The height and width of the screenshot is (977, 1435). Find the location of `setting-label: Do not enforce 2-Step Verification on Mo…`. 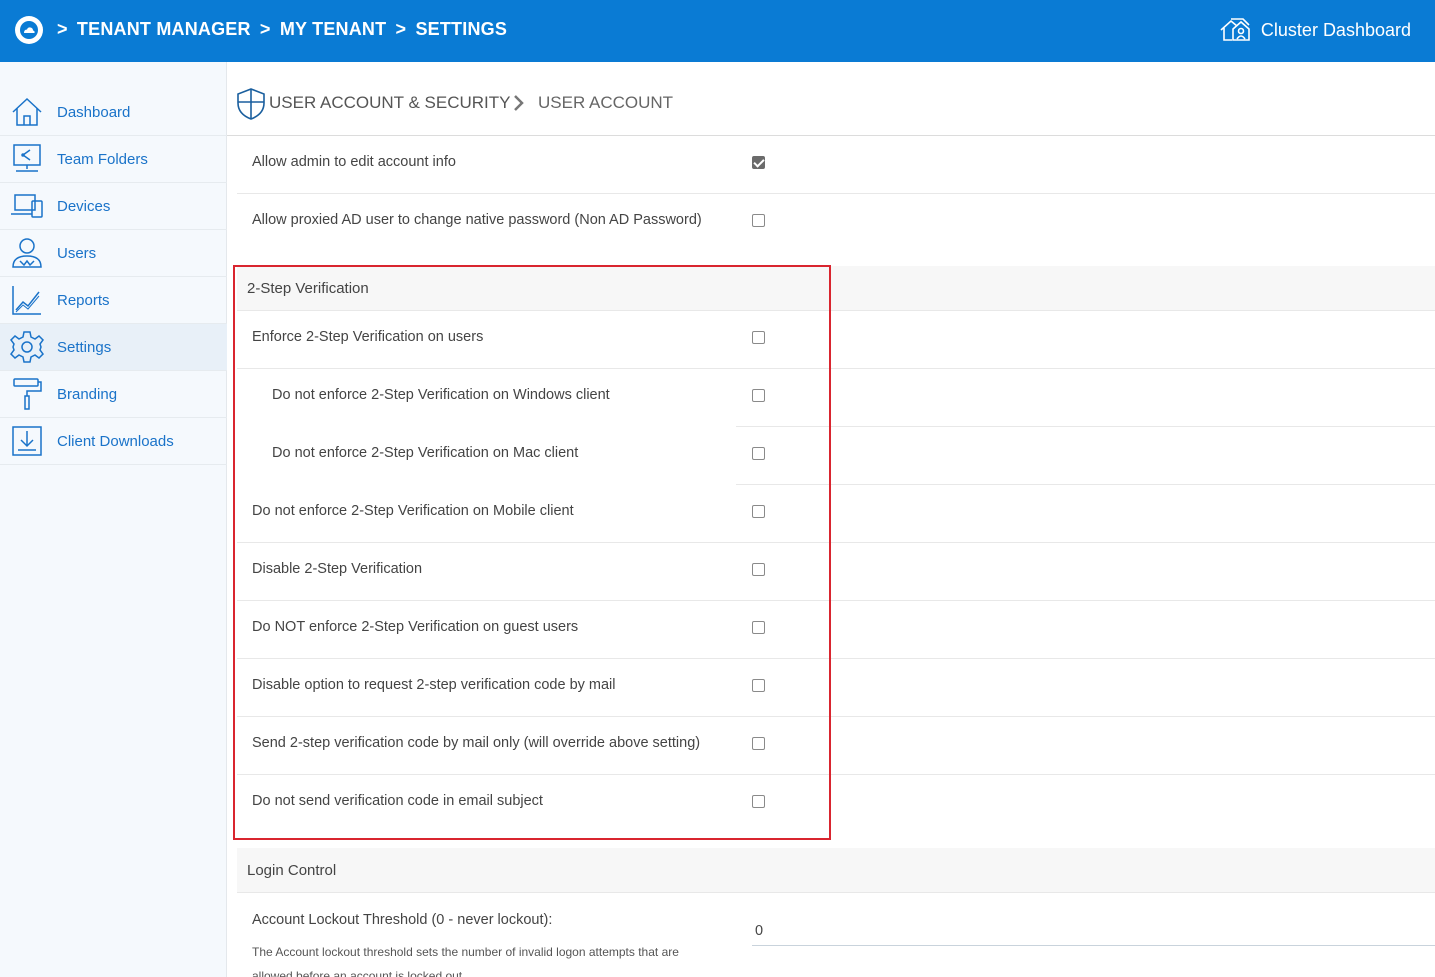

setting-label: Do not enforce 2-Step Verification on Mo… is located at coordinates (413, 511).